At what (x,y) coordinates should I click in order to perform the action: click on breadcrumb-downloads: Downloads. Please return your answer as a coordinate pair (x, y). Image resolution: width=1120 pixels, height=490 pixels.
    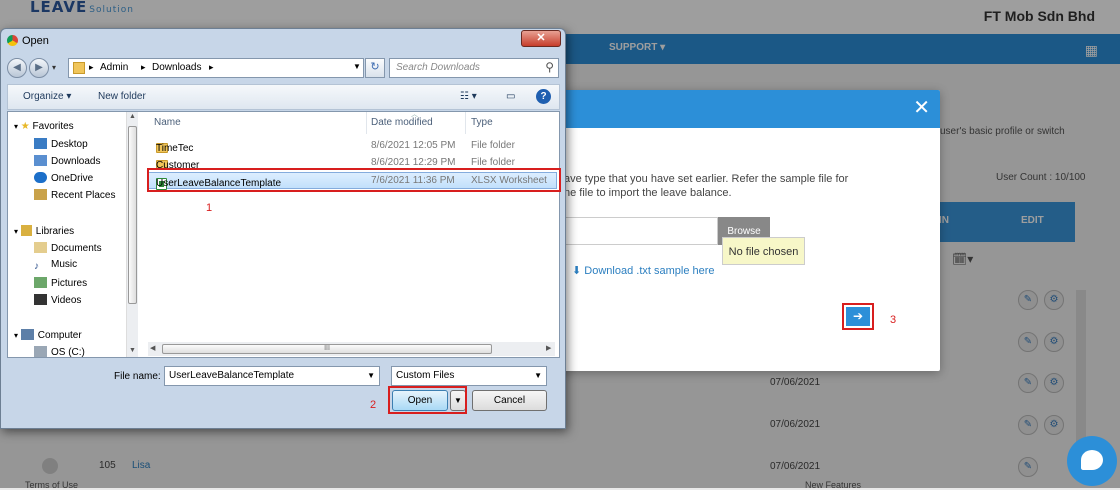
    Looking at the image, I should click on (176, 67).